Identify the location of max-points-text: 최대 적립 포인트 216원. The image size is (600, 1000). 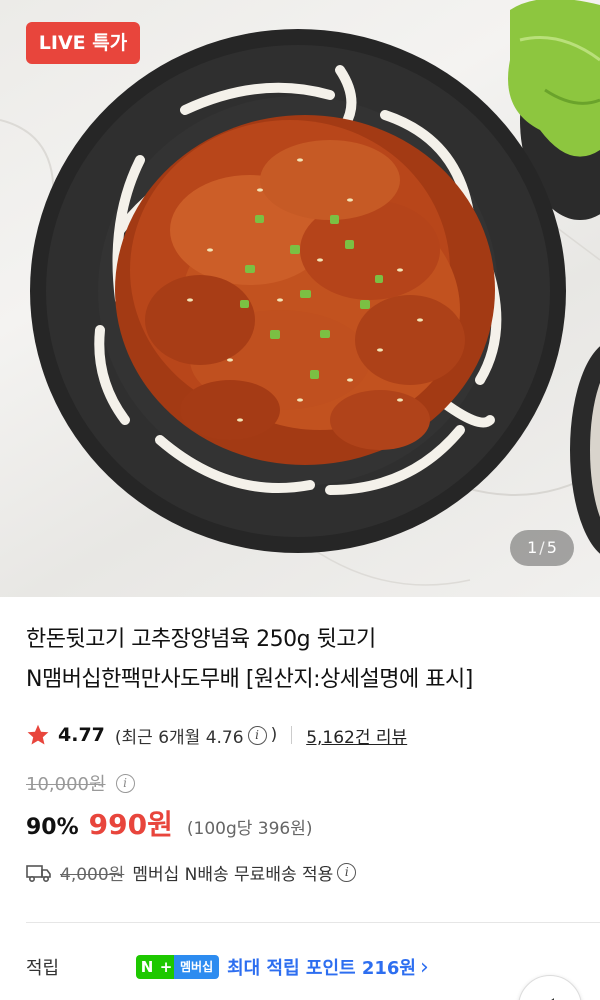
(321, 968).